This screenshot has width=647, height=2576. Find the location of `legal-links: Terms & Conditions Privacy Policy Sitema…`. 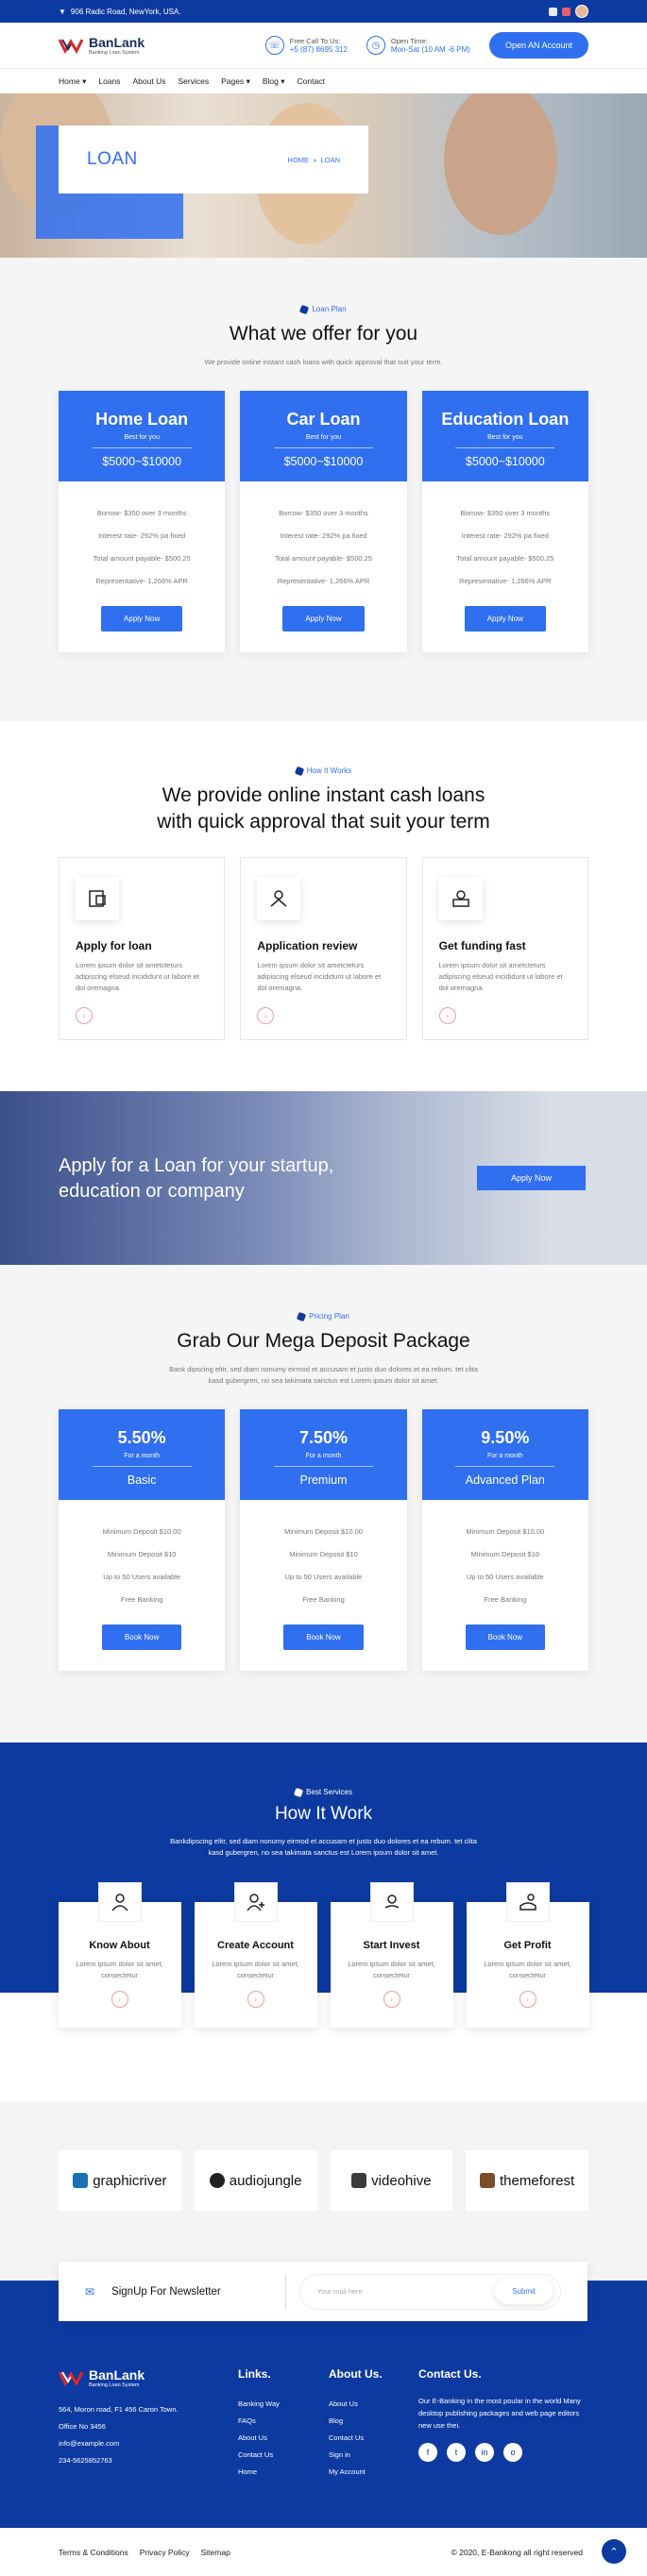

legal-links: Terms & Conditions Privacy Policy Sitema… is located at coordinates (145, 2552).